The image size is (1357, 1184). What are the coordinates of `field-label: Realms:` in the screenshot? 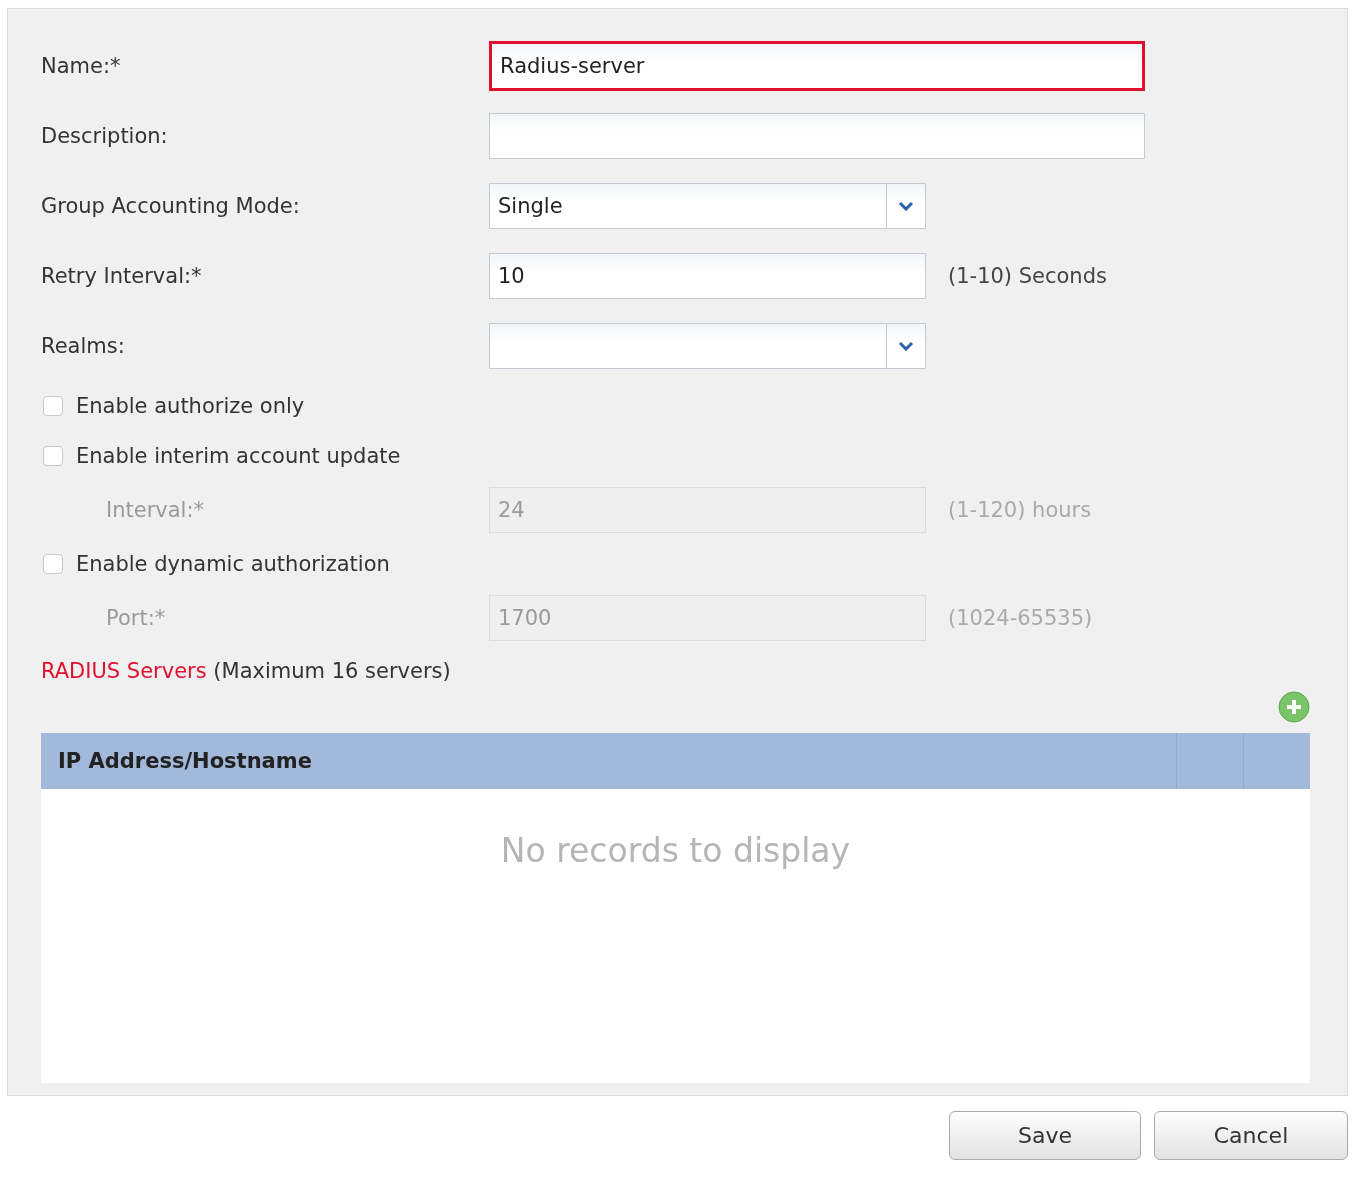 It's located at (83, 346).